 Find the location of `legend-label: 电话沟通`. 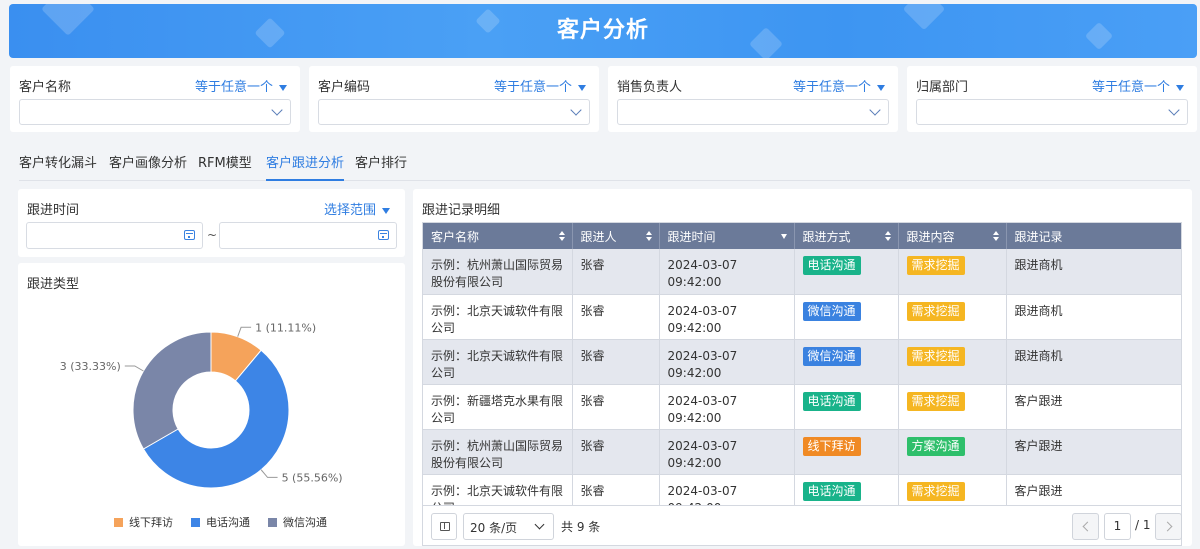

legend-label: 电话沟通 is located at coordinates (228, 522).